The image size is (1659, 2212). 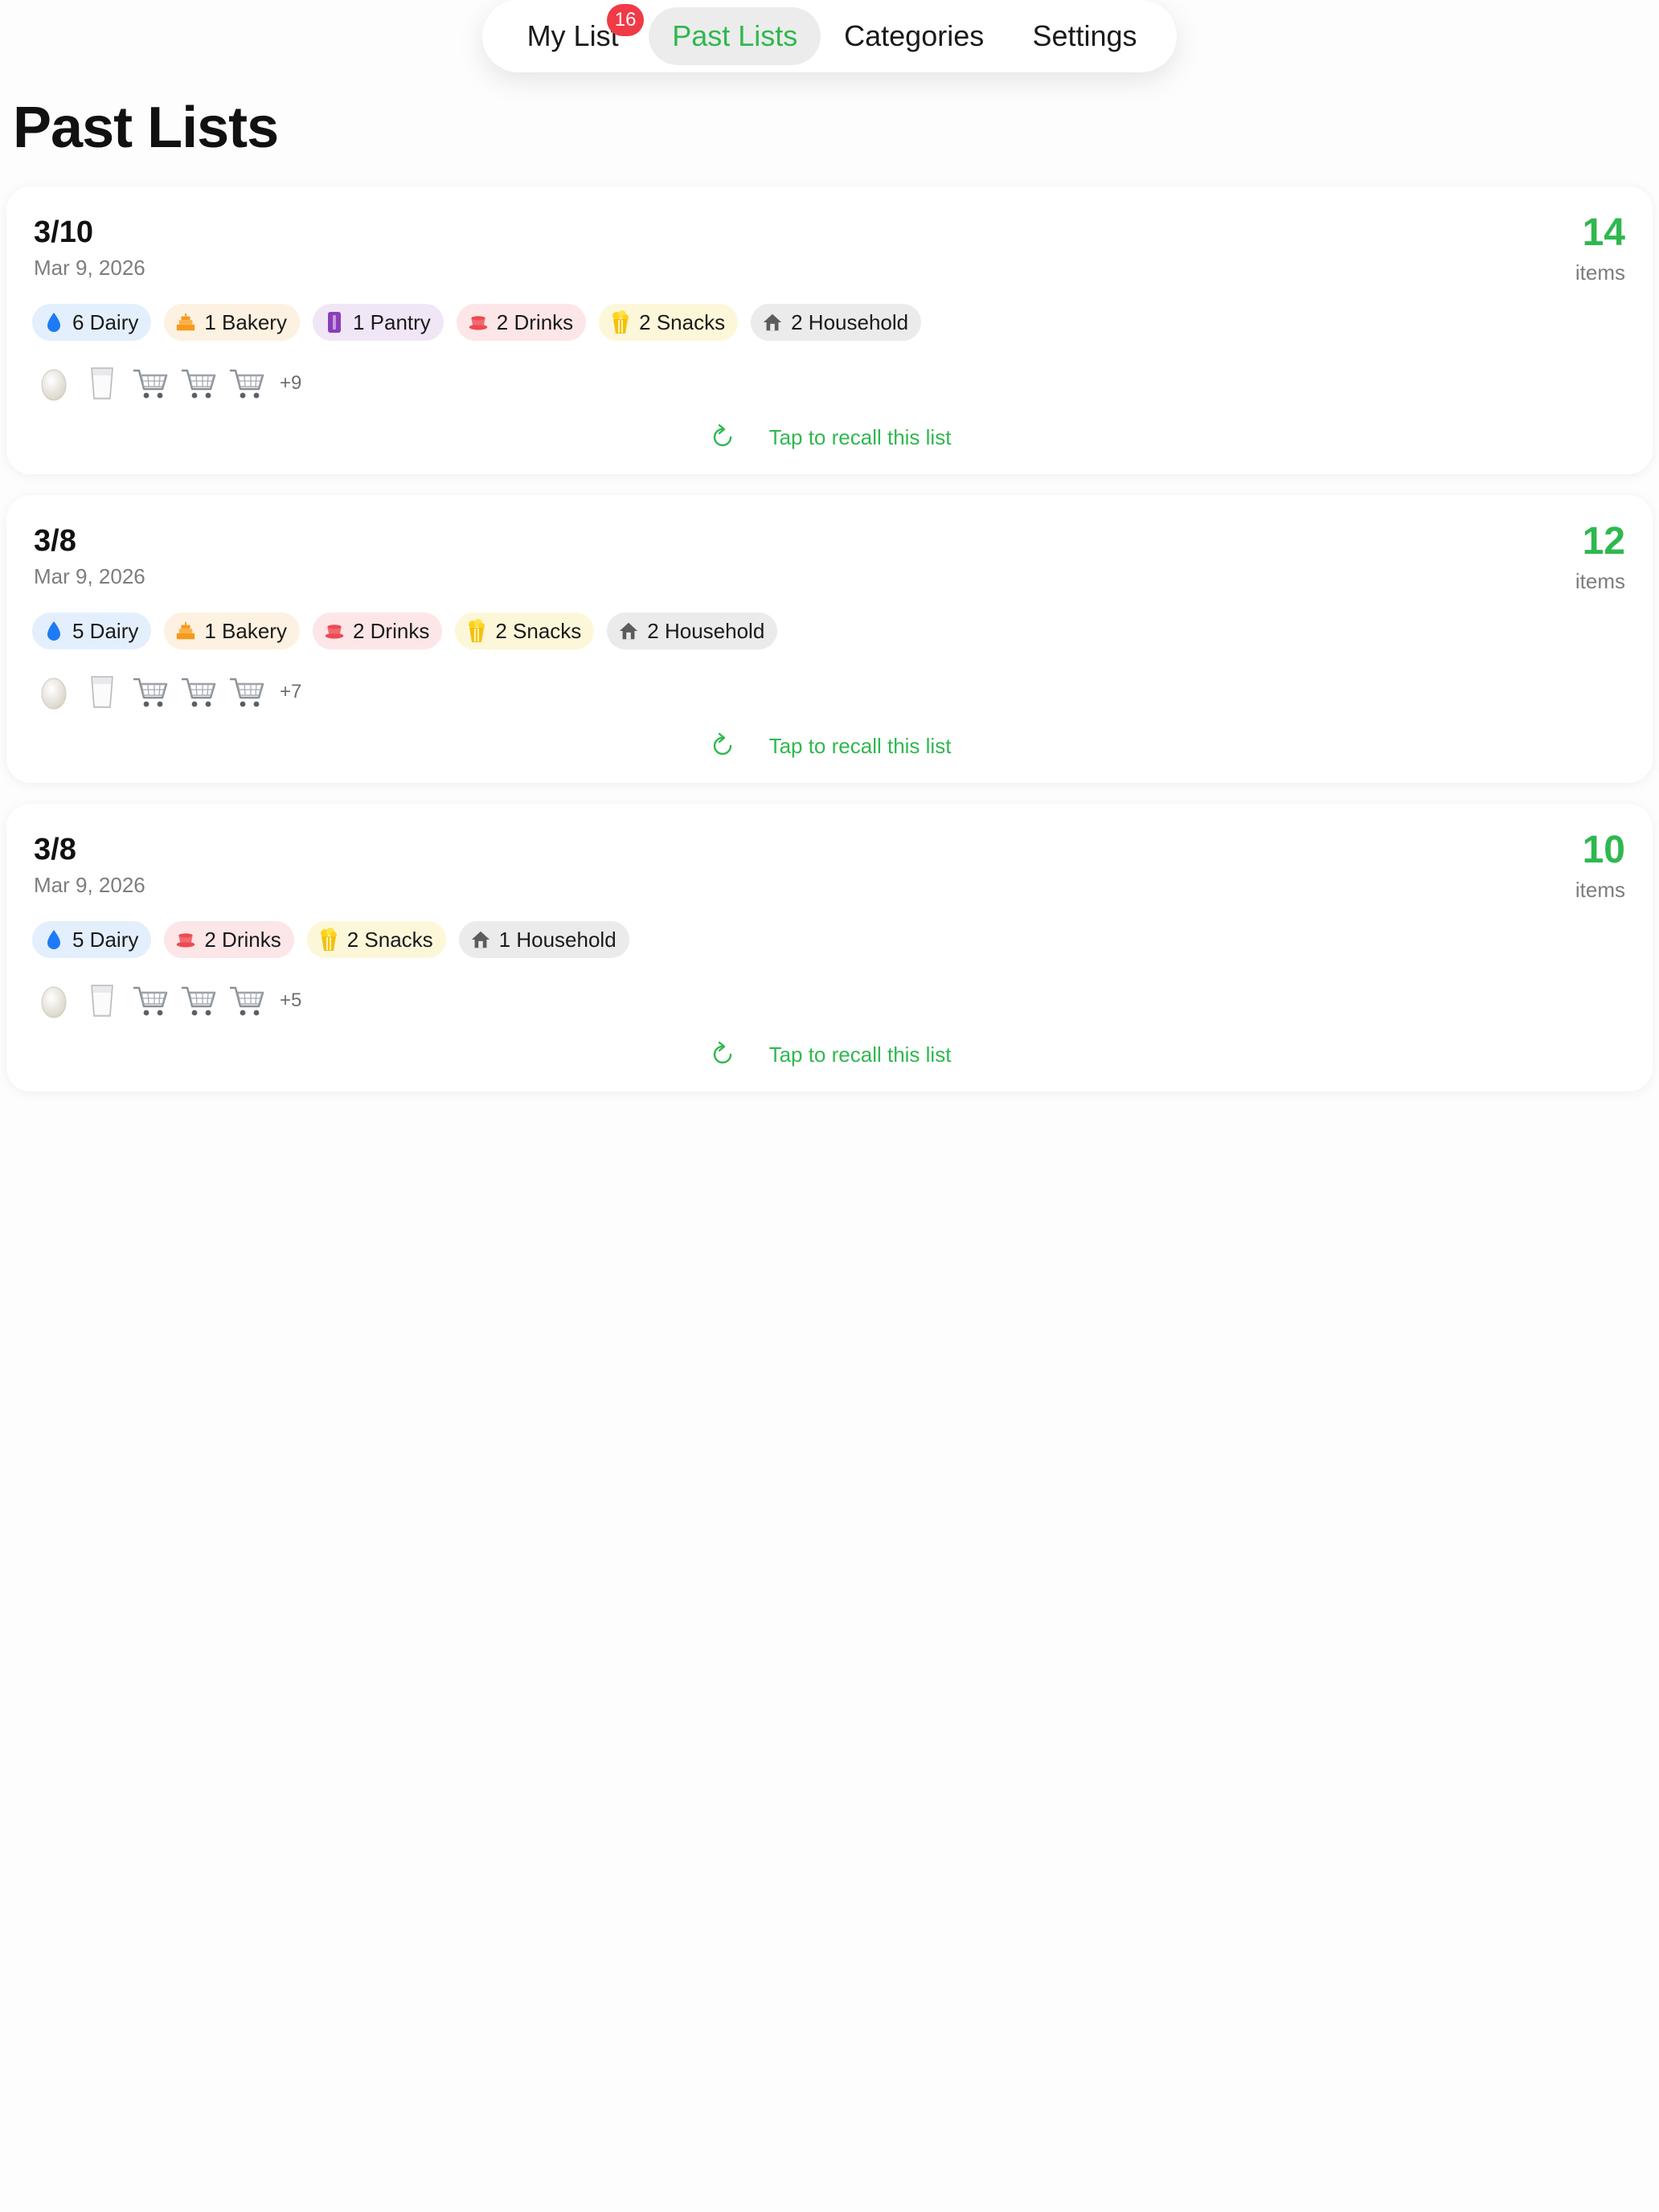 I want to click on category-chip-label: 1 Pantry, so click(x=391, y=321).